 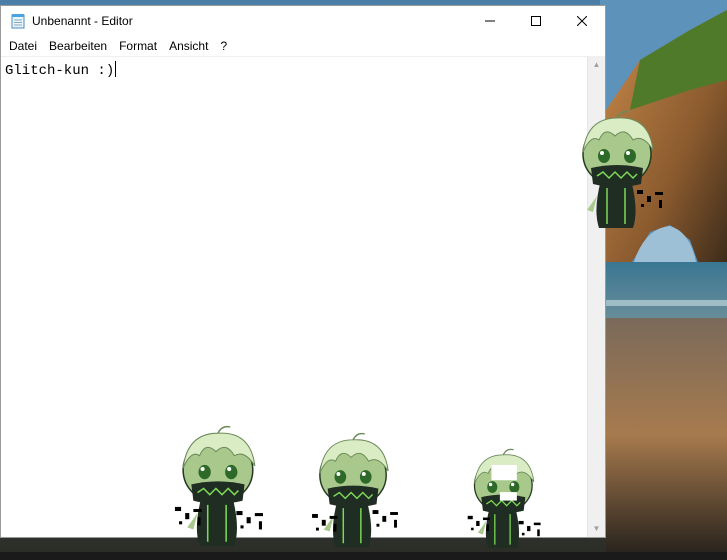 What do you see at coordinates (303, 46) in the screenshot?
I see `menu-bar: Datei Bearbeiten Format Ansicht ?` at bounding box center [303, 46].